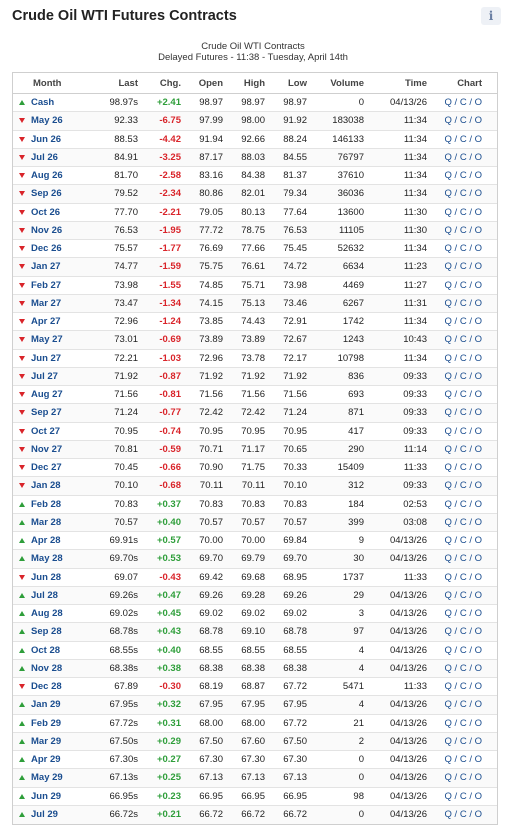 The width and height of the screenshot is (506, 825). What do you see at coordinates (46, 412) in the screenshot?
I see `contract-month-link: Sep 27` at bounding box center [46, 412].